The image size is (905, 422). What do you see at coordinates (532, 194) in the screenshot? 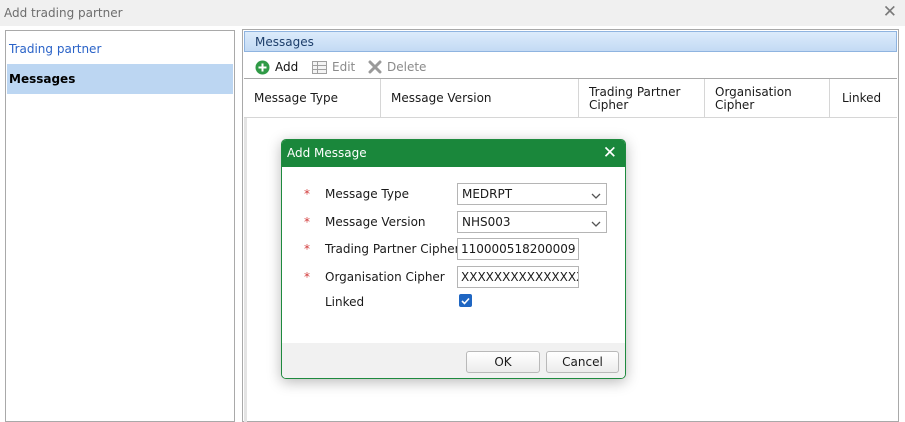
I see `message-type-select: MEDRPT` at bounding box center [532, 194].